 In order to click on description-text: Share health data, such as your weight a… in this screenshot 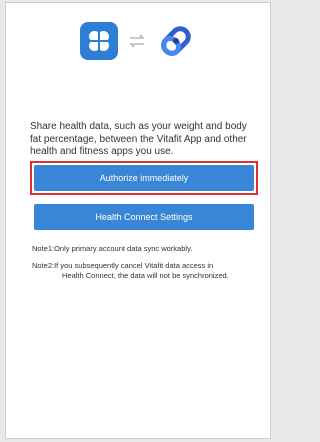, I will do `click(138, 139)`.